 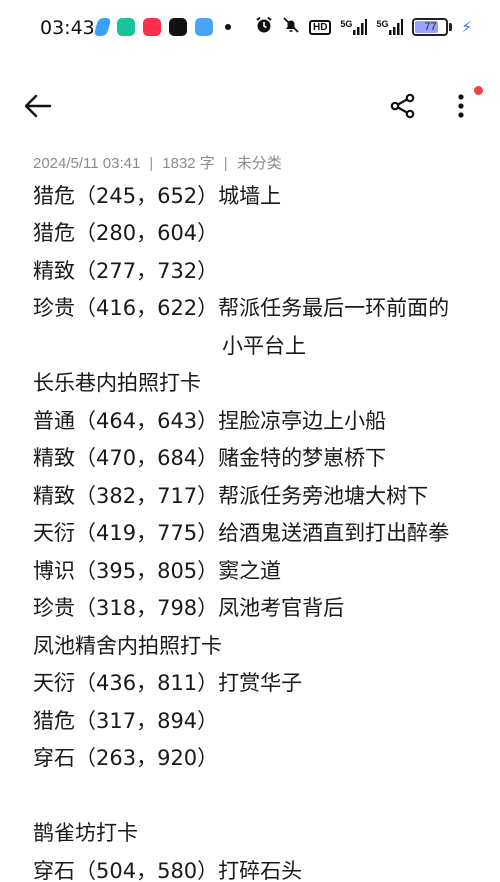 I want to click on mute-bell-icon, so click(x=291, y=27).